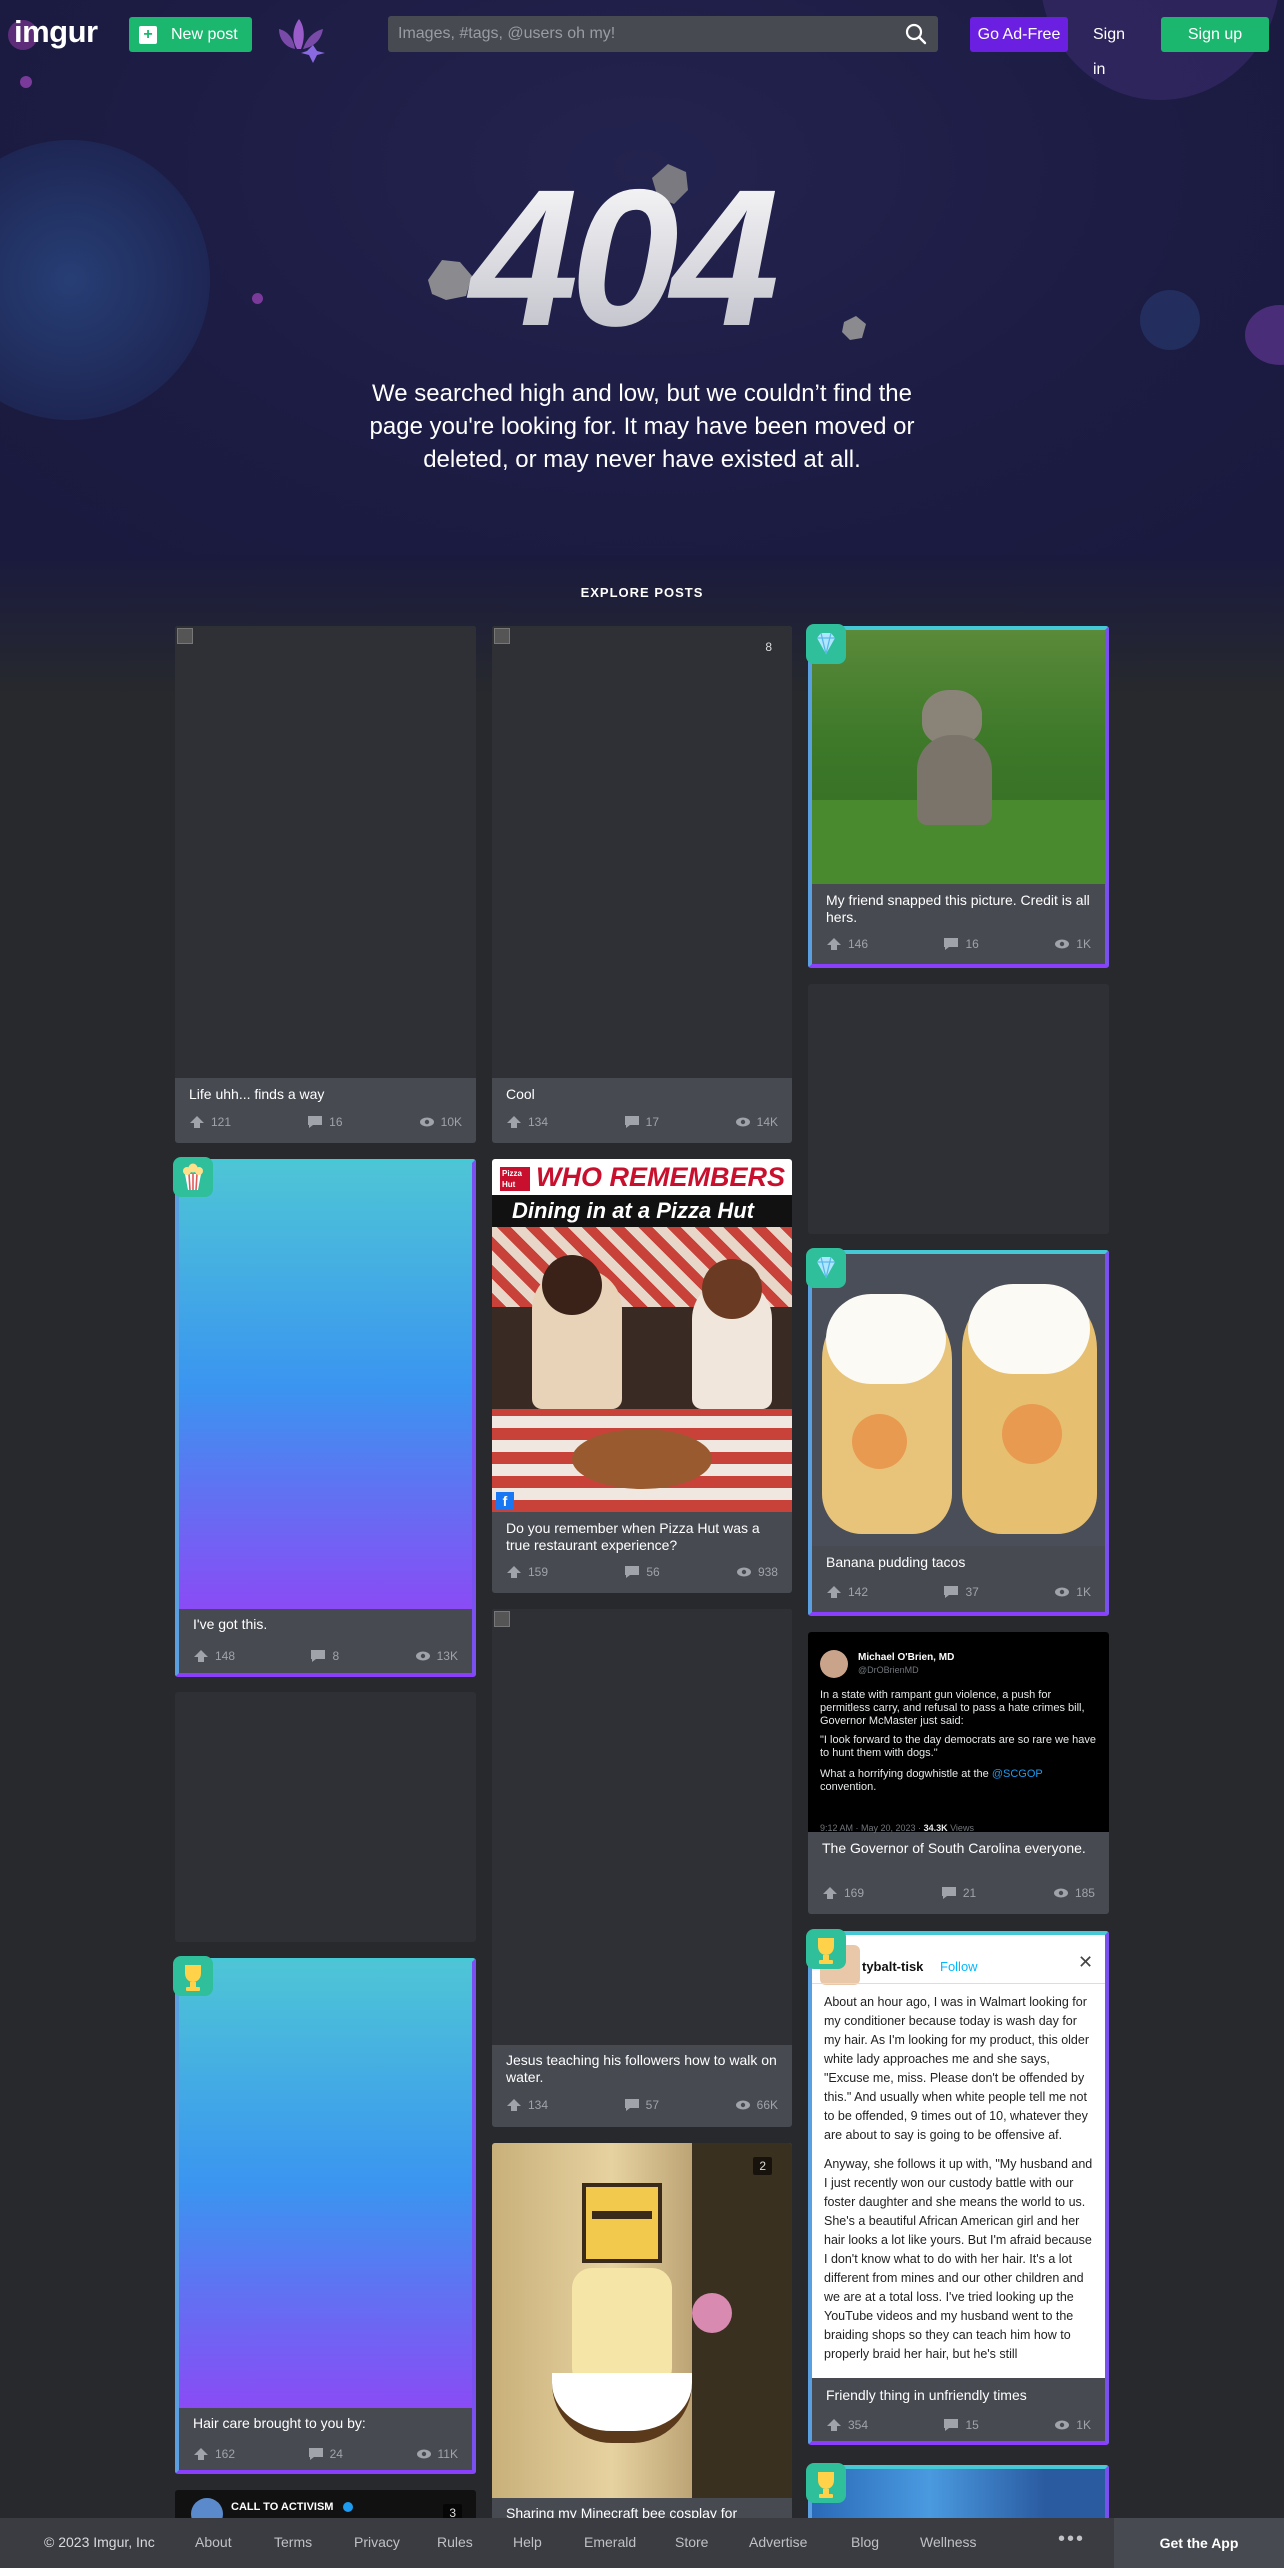 Image resolution: width=1284 pixels, height=2568 pixels. I want to click on post-card-promoted: Hair care brought to you by: 162 24 11K, so click(325, 2216).